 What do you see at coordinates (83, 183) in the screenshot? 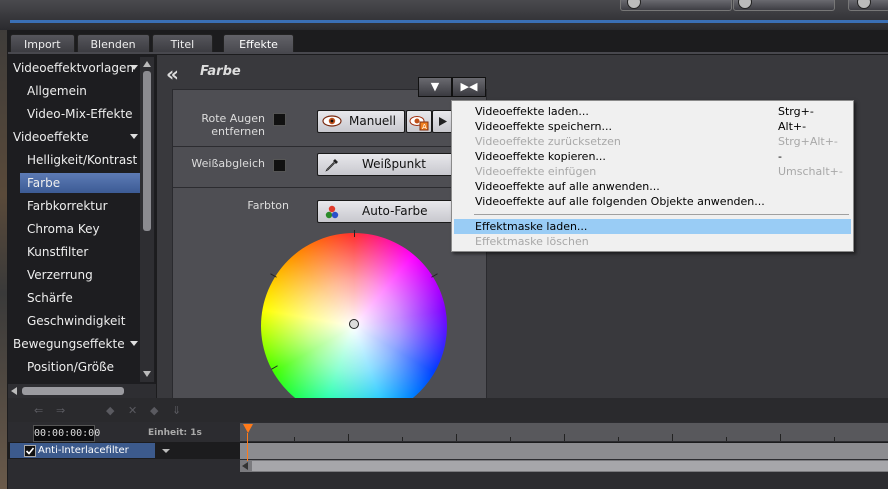
I see `list-item-selected: Farbe` at bounding box center [83, 183].